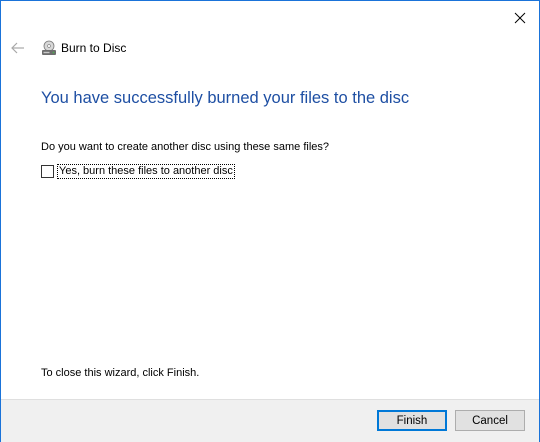 This screenshot has width=540, height=442. Describe the element at coordinates (47, 171) in the screenshot. I see `burn-another-disc-checkbox` at that location.